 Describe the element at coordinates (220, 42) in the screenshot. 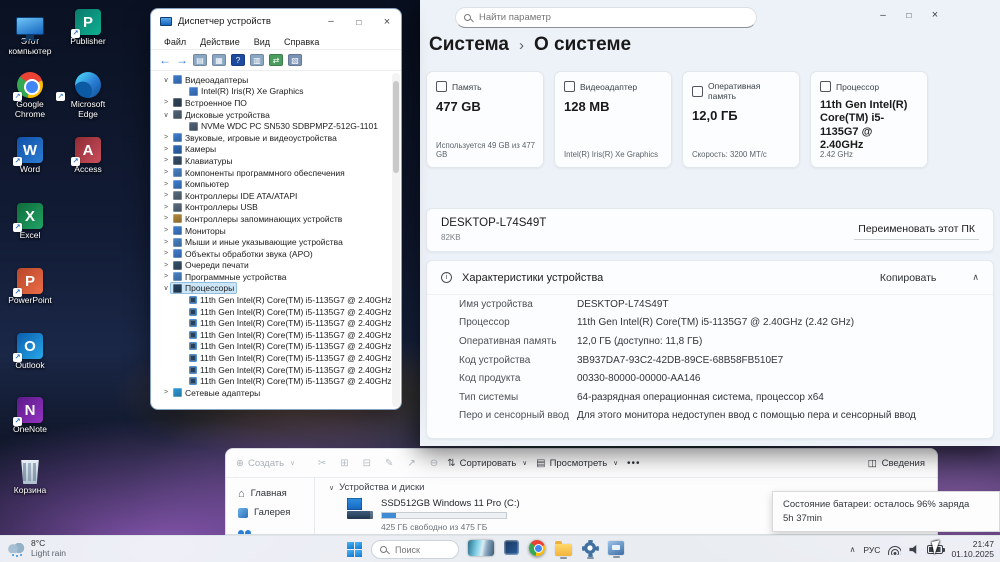

I see `menu-item-действие: Действие` at that location.